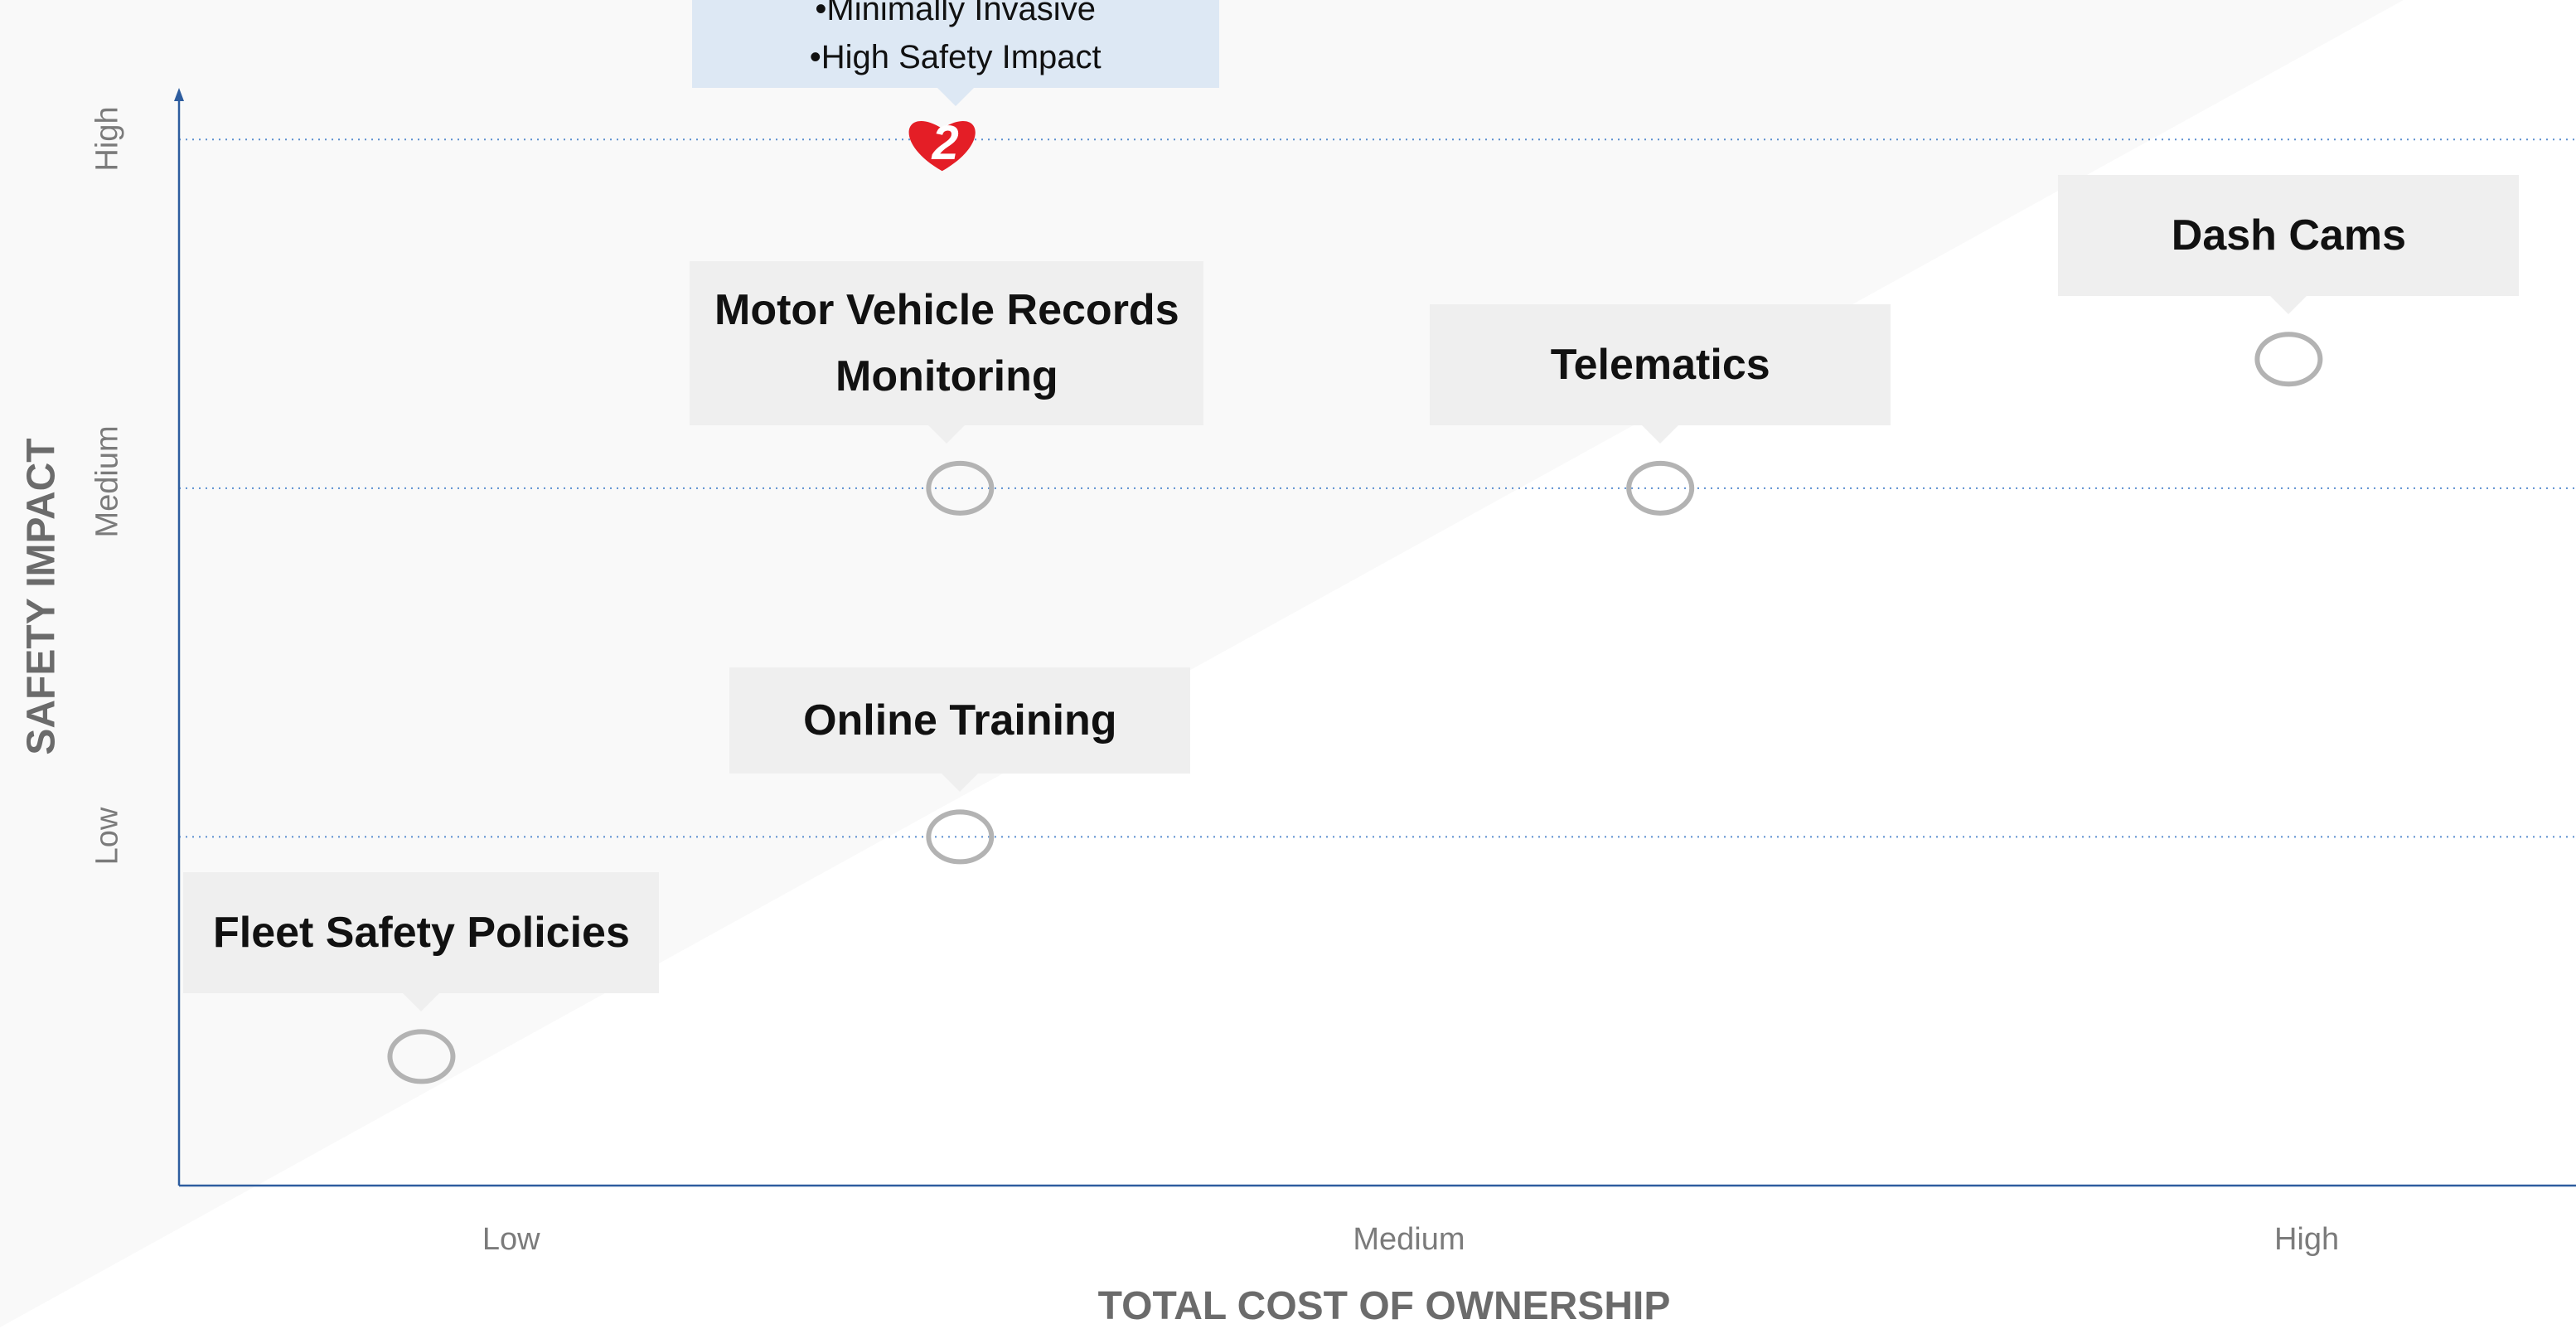 The image size is (2576, 1329). What do you see at coordinates (2288, 360) in the screenshot?
I see `point-marker` at bounding box center [2288, 360].